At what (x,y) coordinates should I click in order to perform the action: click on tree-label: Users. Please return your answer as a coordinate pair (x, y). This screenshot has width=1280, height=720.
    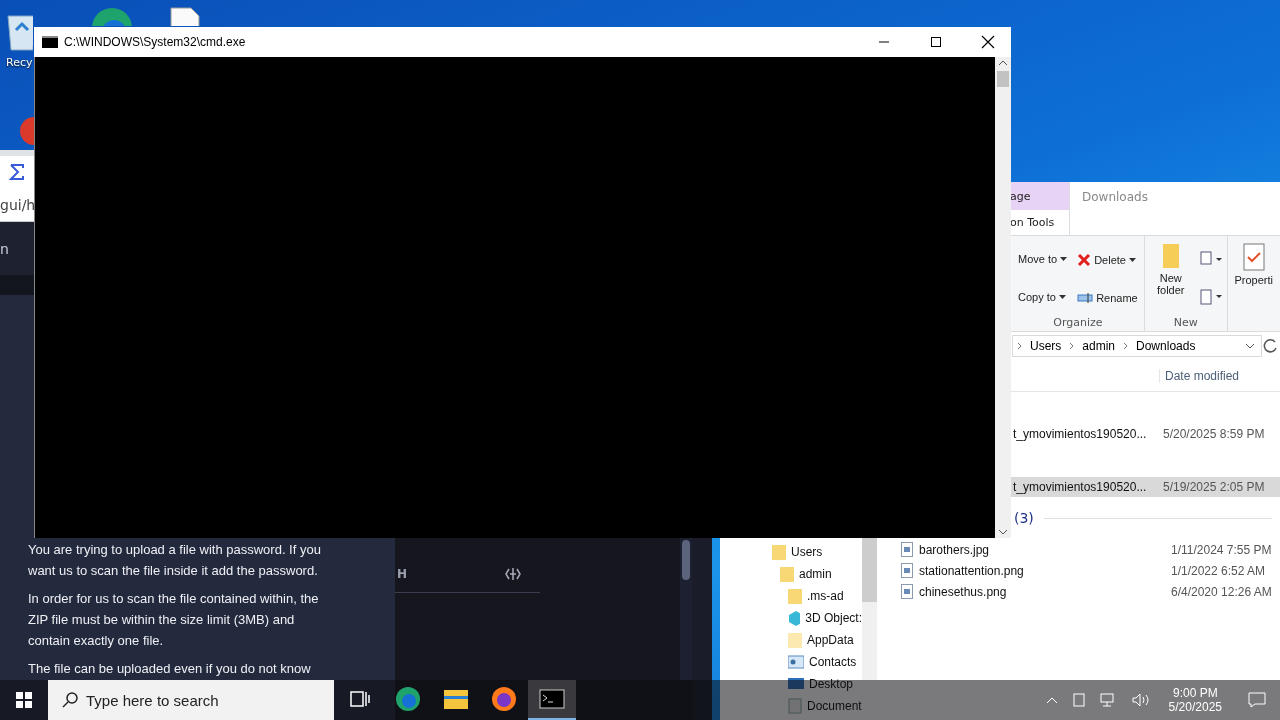
    Looking at the image, I should click on (807, 552).